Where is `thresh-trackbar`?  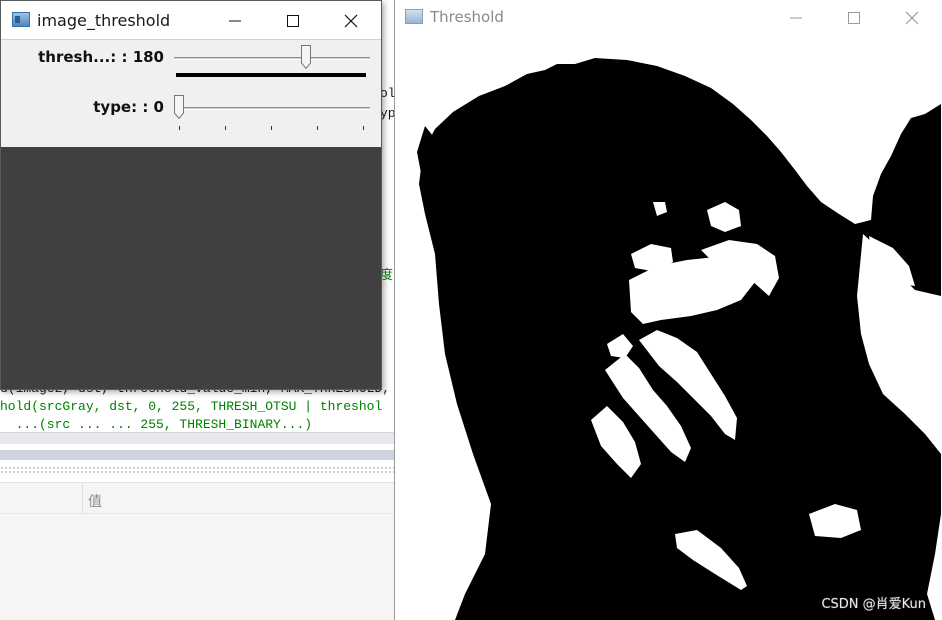
thresh-trackbar is located at coordinates (273, 59).